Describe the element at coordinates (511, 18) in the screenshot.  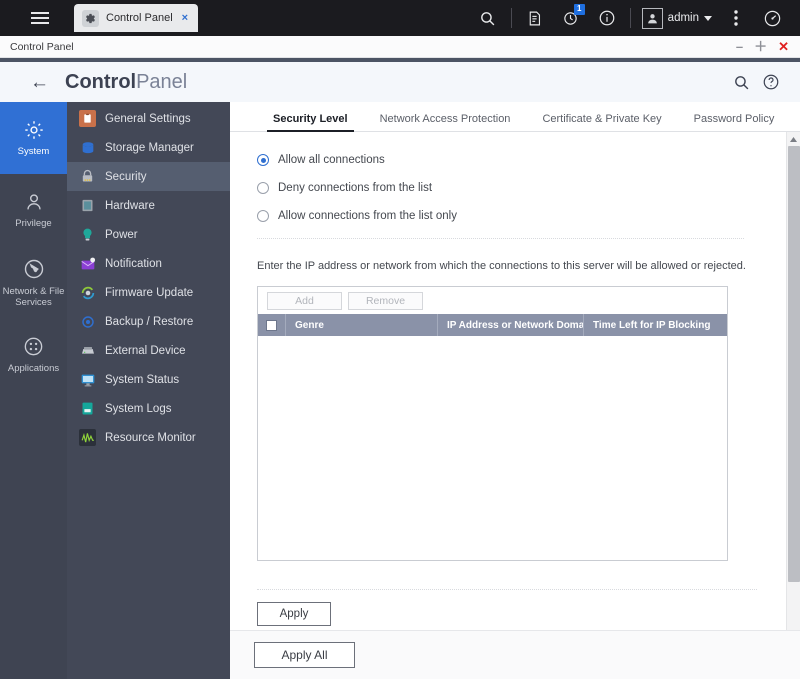
I see `toolbar-divider` at that location.